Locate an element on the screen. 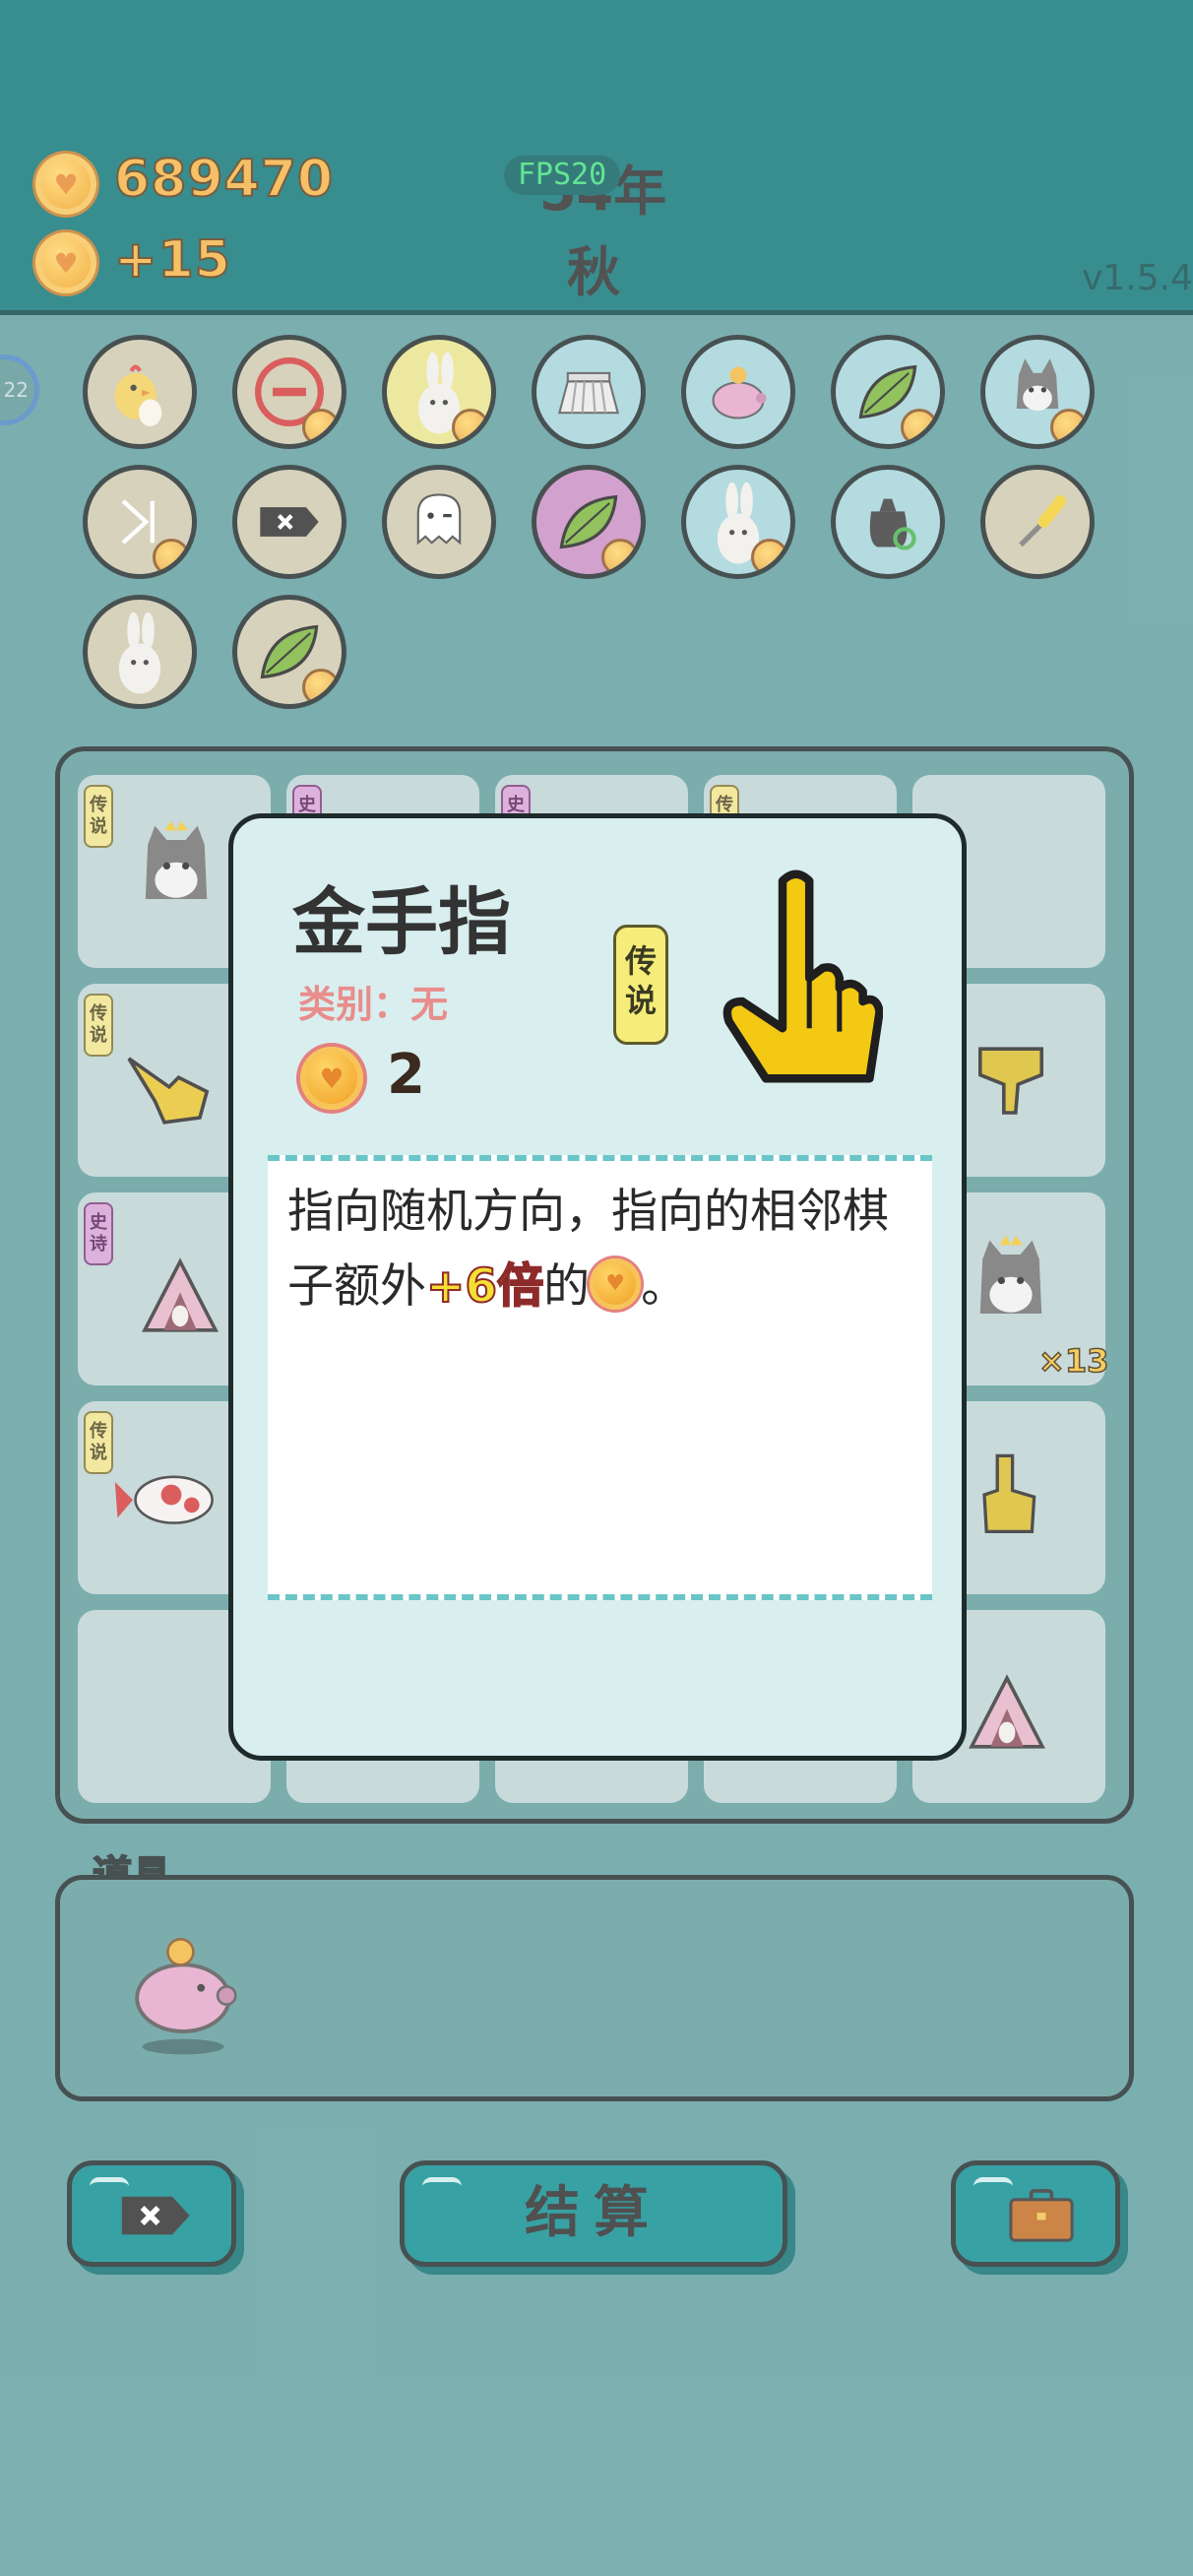  description-text: 的 is located at coordinates (567, 1286).